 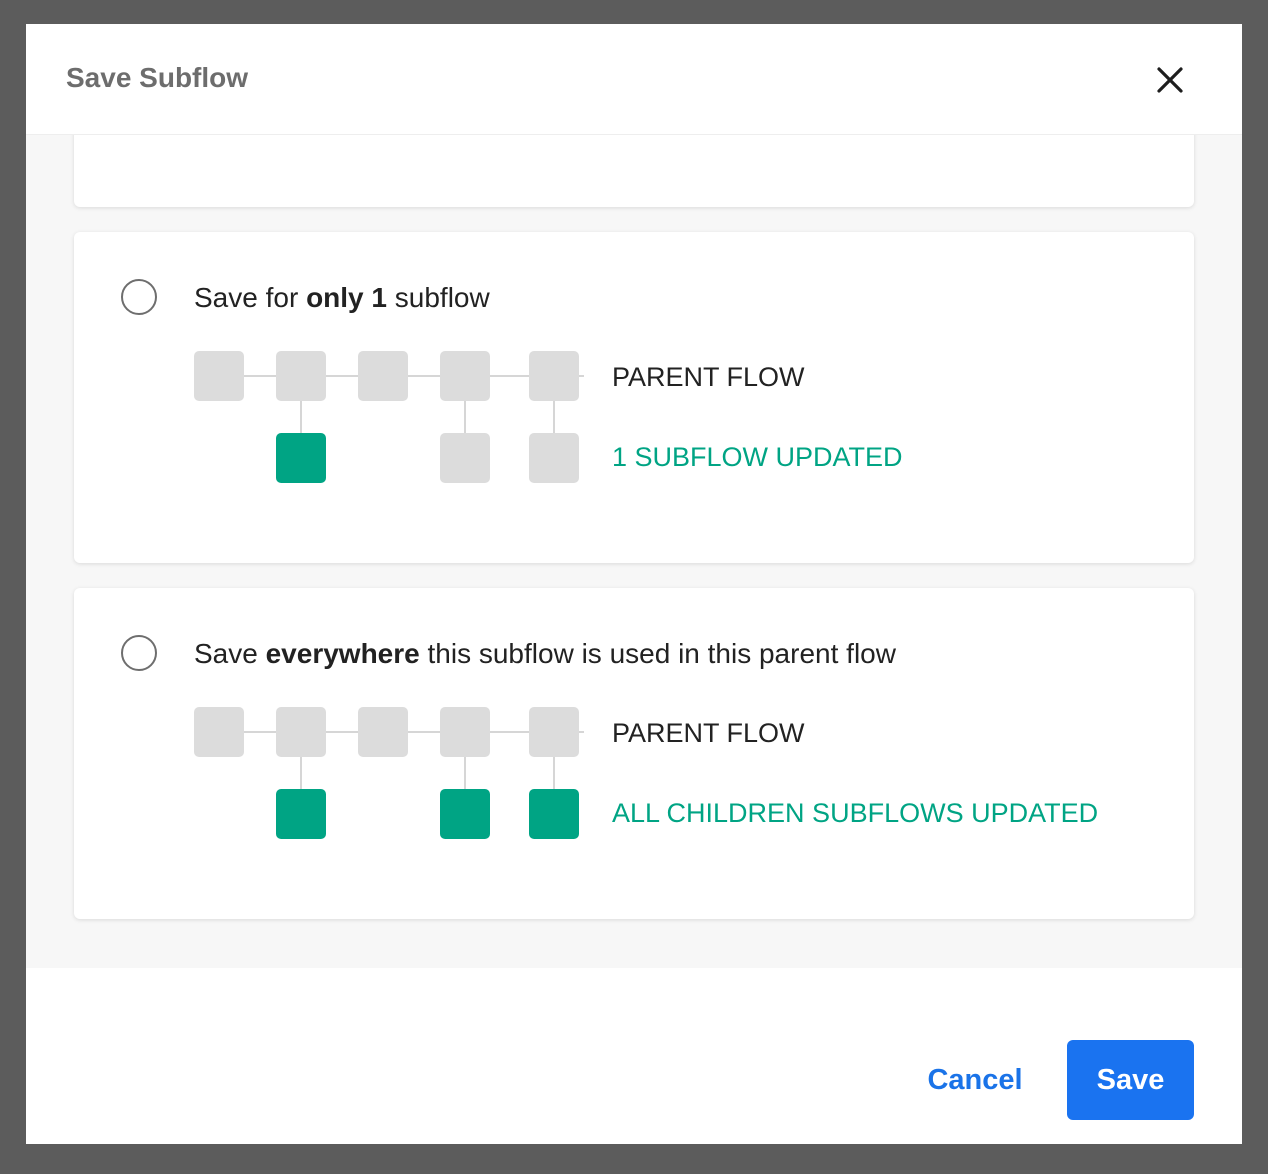 I want to click on subflow-updated-label: 1 SUBFLOW UPDATED, so click(x=757, y=457).